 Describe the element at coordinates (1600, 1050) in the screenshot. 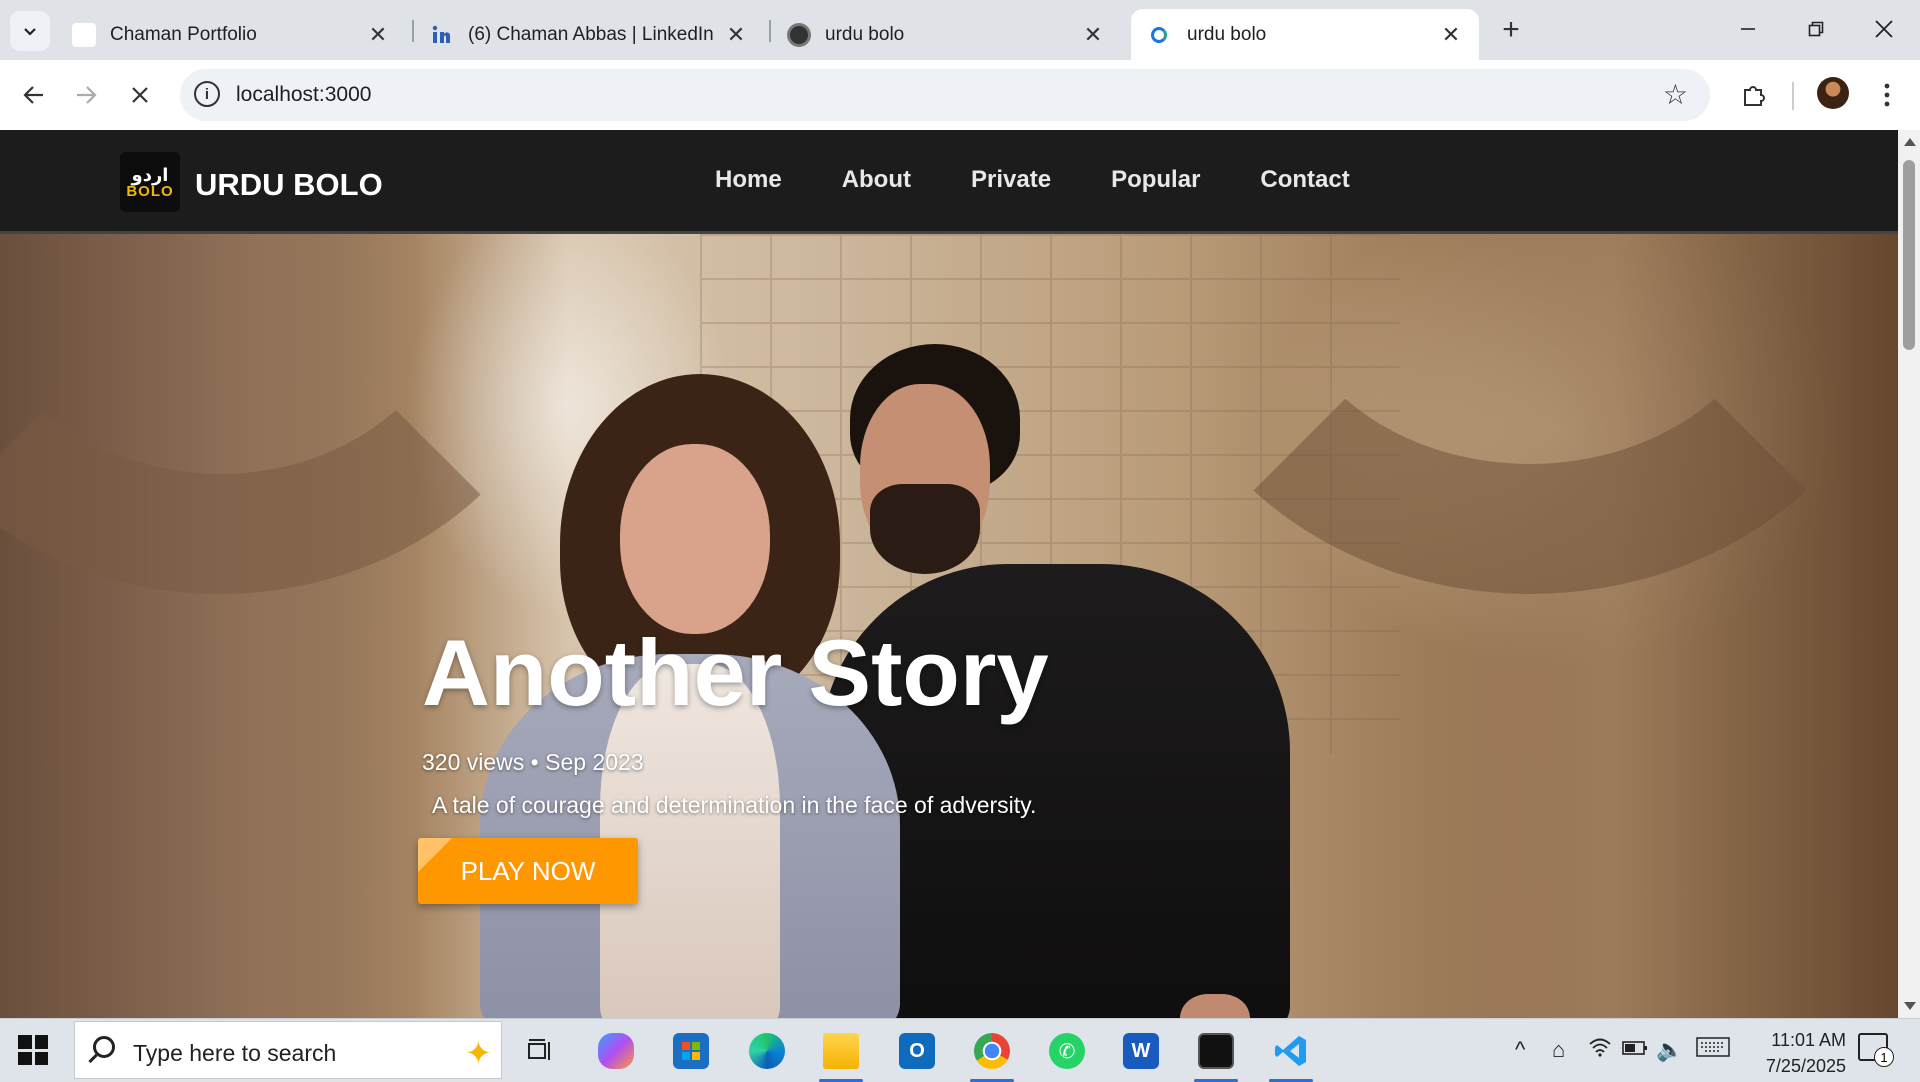

I see `wifi-icon` at that location.